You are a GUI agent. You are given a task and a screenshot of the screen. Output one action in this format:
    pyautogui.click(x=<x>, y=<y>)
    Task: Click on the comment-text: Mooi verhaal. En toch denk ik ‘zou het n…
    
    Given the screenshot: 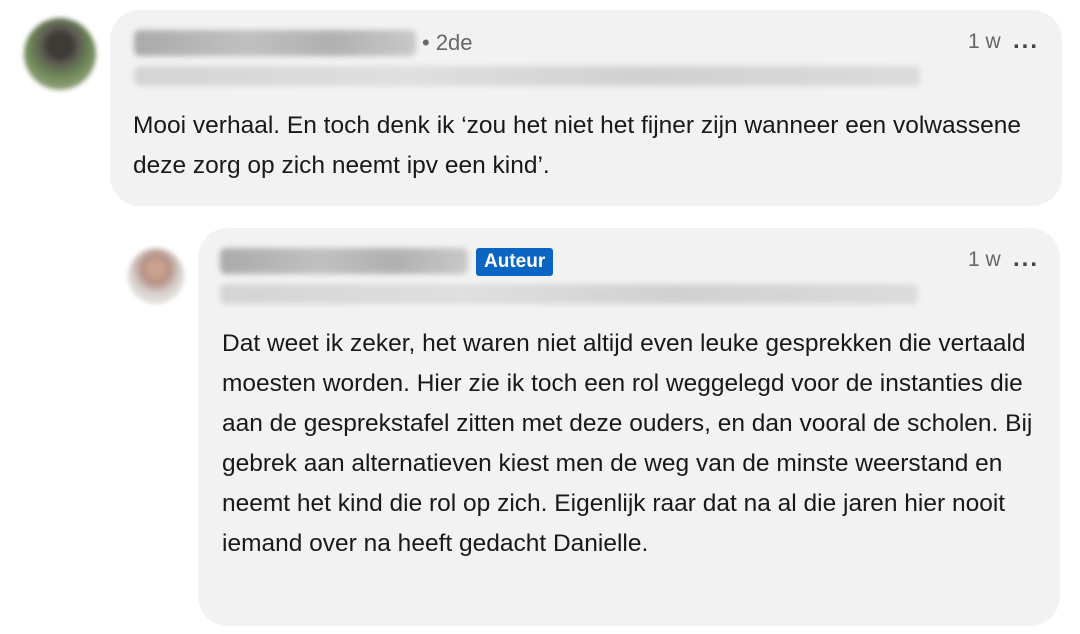 What is the action you would take?
    pyautogui.click(x=577, y=145)
    